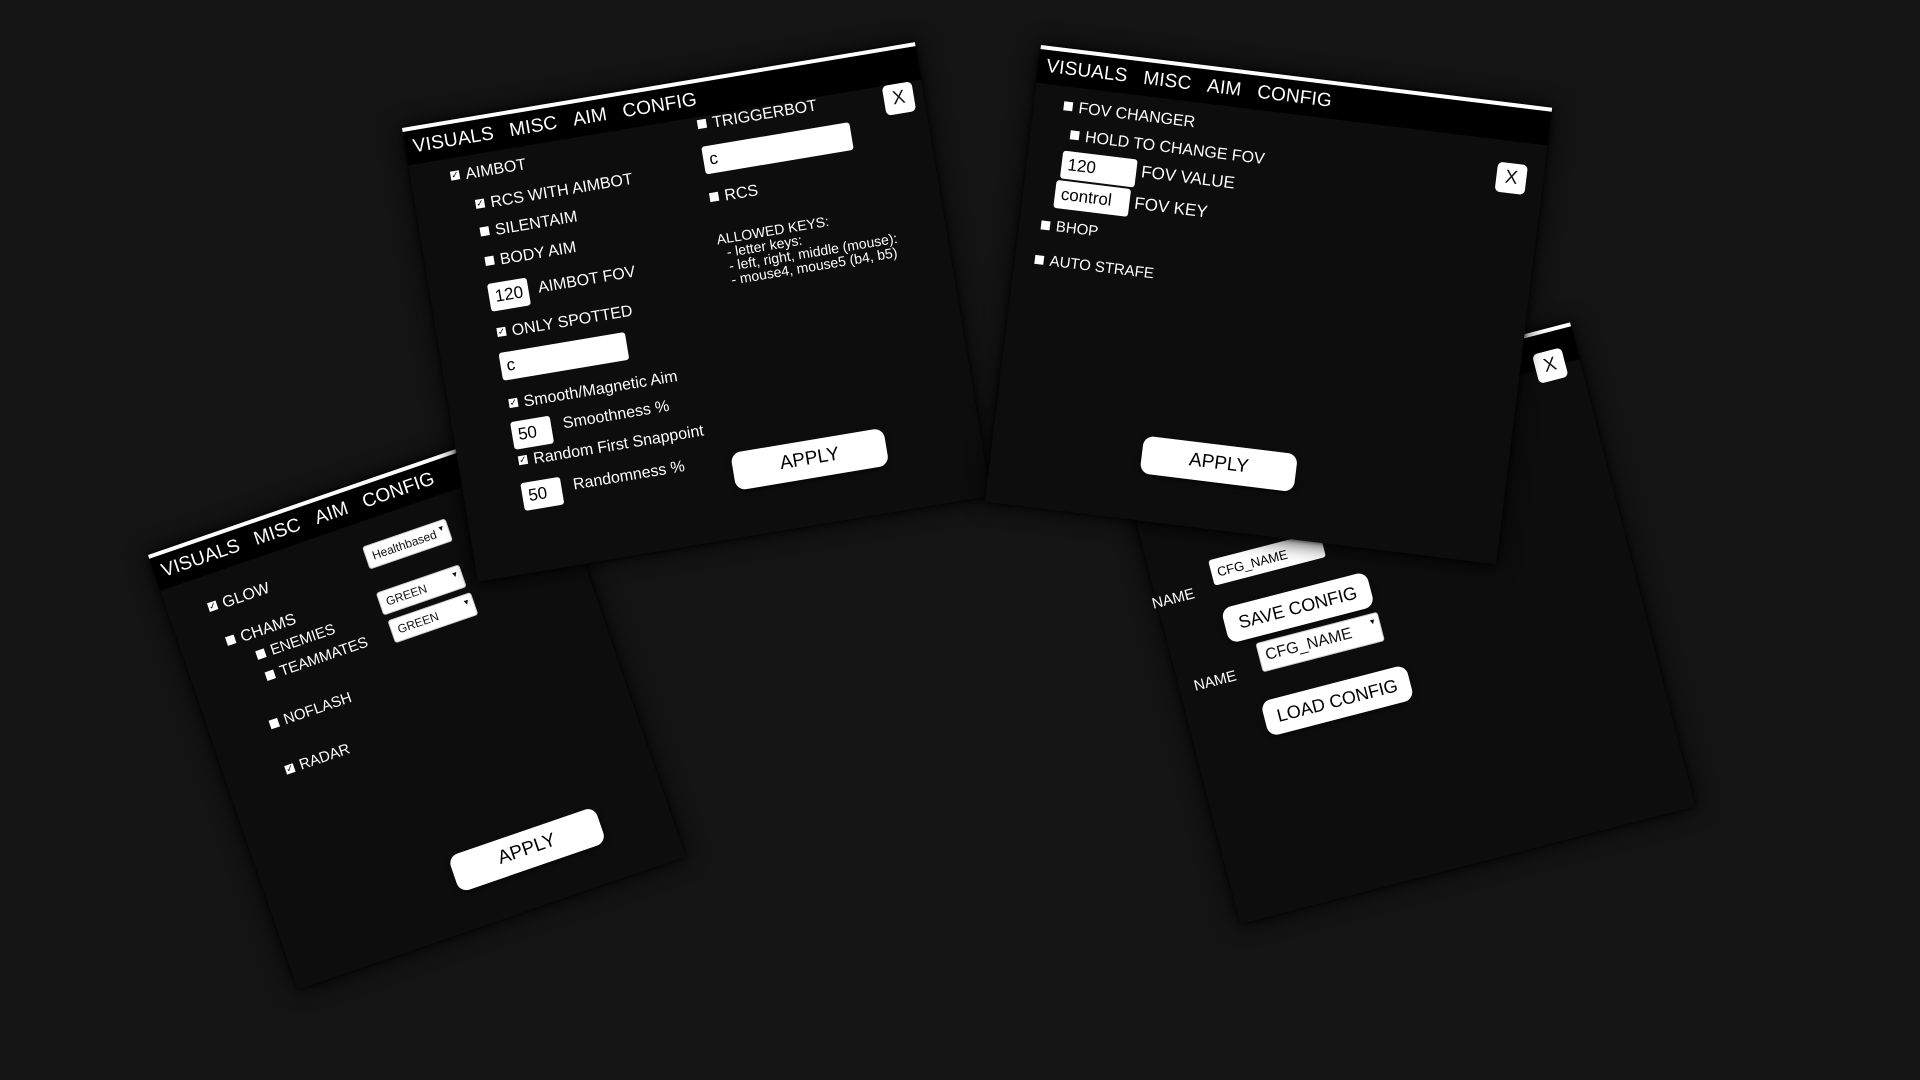 The width and height of the screenshot is (1920, 1080). I want to click on aimbot-option: ✓ AIMBOT, so click(488, 171).